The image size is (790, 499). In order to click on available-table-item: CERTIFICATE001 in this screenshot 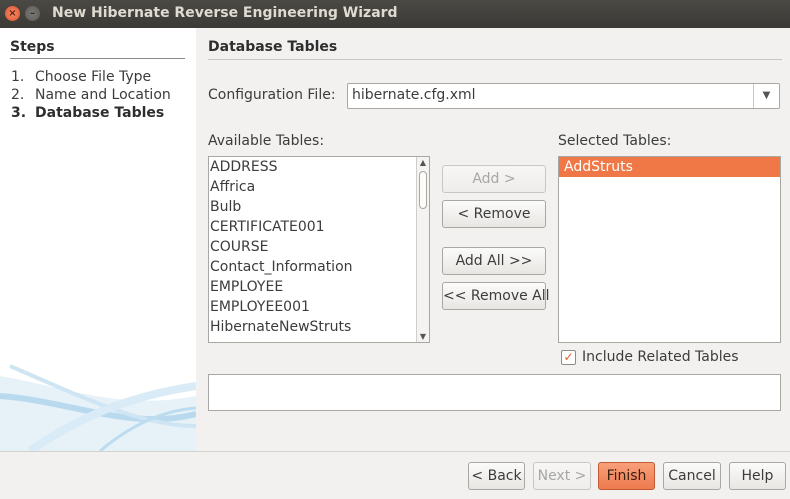, I will do `click(319, 227)`.